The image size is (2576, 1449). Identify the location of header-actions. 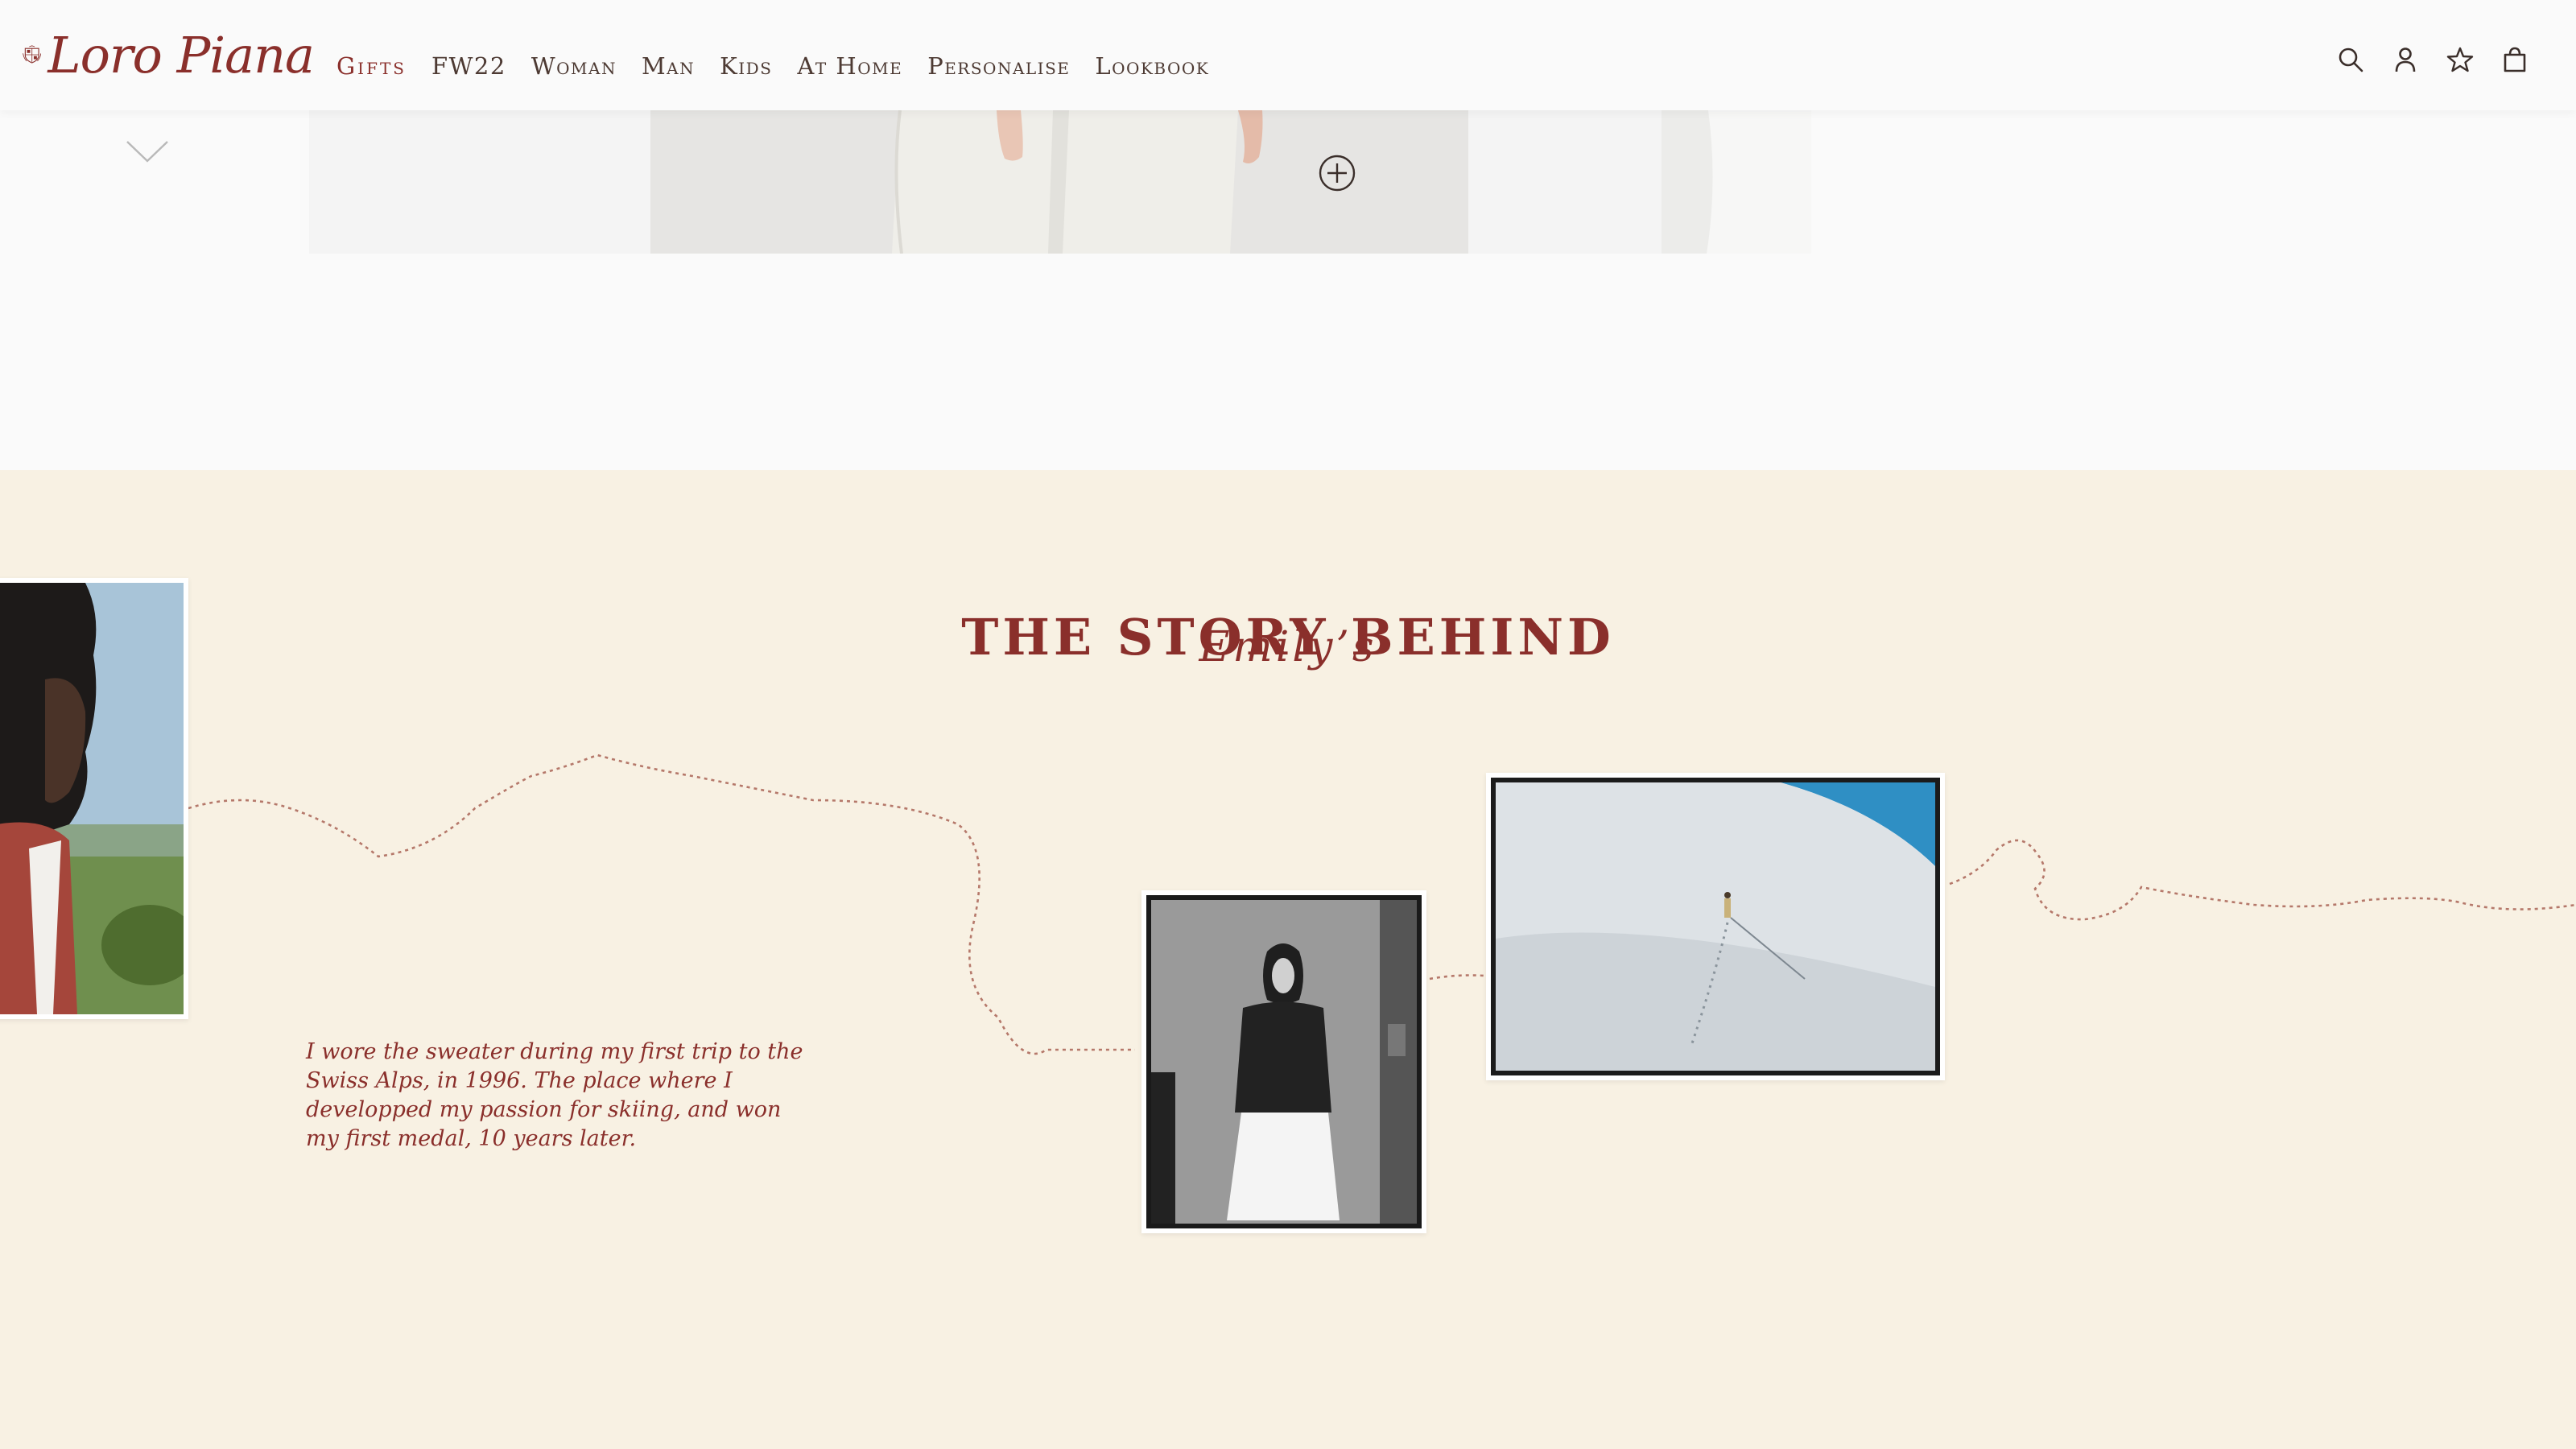
(2421, 59).